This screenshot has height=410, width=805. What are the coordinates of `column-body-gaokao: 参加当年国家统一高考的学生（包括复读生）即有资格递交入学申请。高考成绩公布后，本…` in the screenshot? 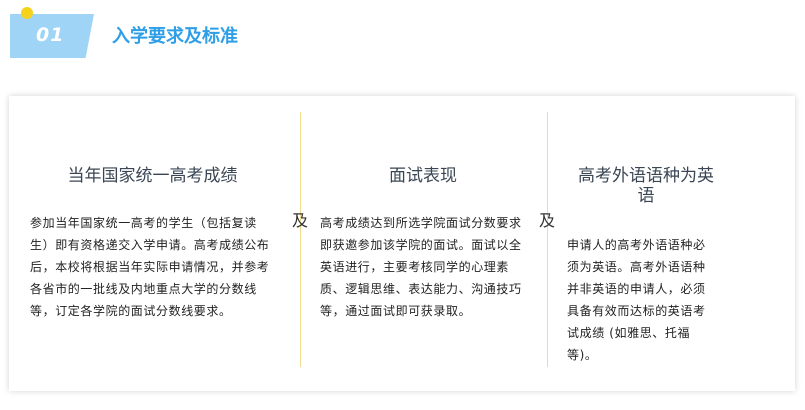 It's located at (150, 267).